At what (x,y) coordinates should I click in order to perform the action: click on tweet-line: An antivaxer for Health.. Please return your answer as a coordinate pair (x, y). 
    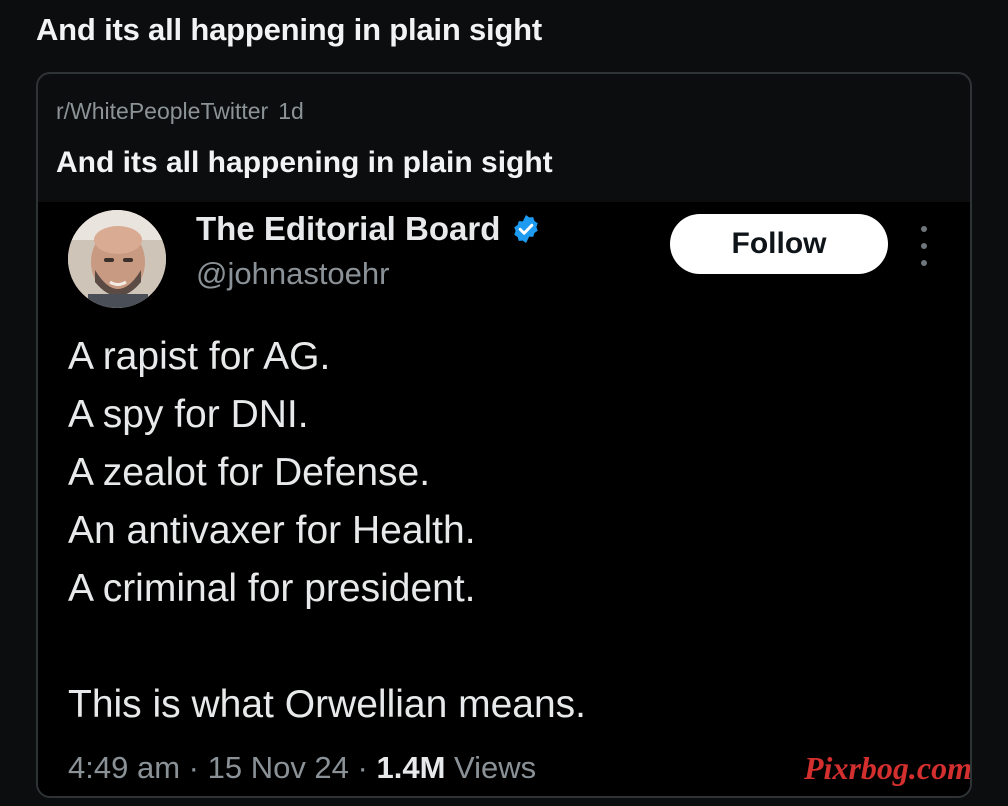
    Looking at the image, I should click on (272, 530).